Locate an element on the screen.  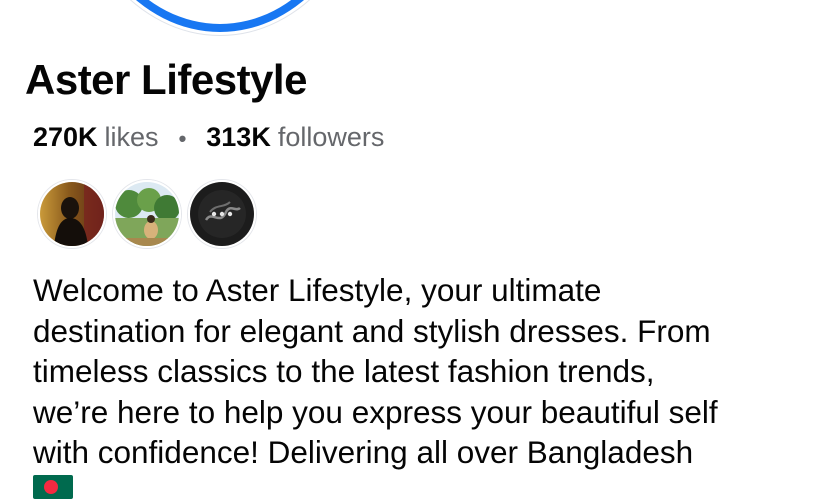
woman-silhouette-photo is located at coordinates (72, 214).